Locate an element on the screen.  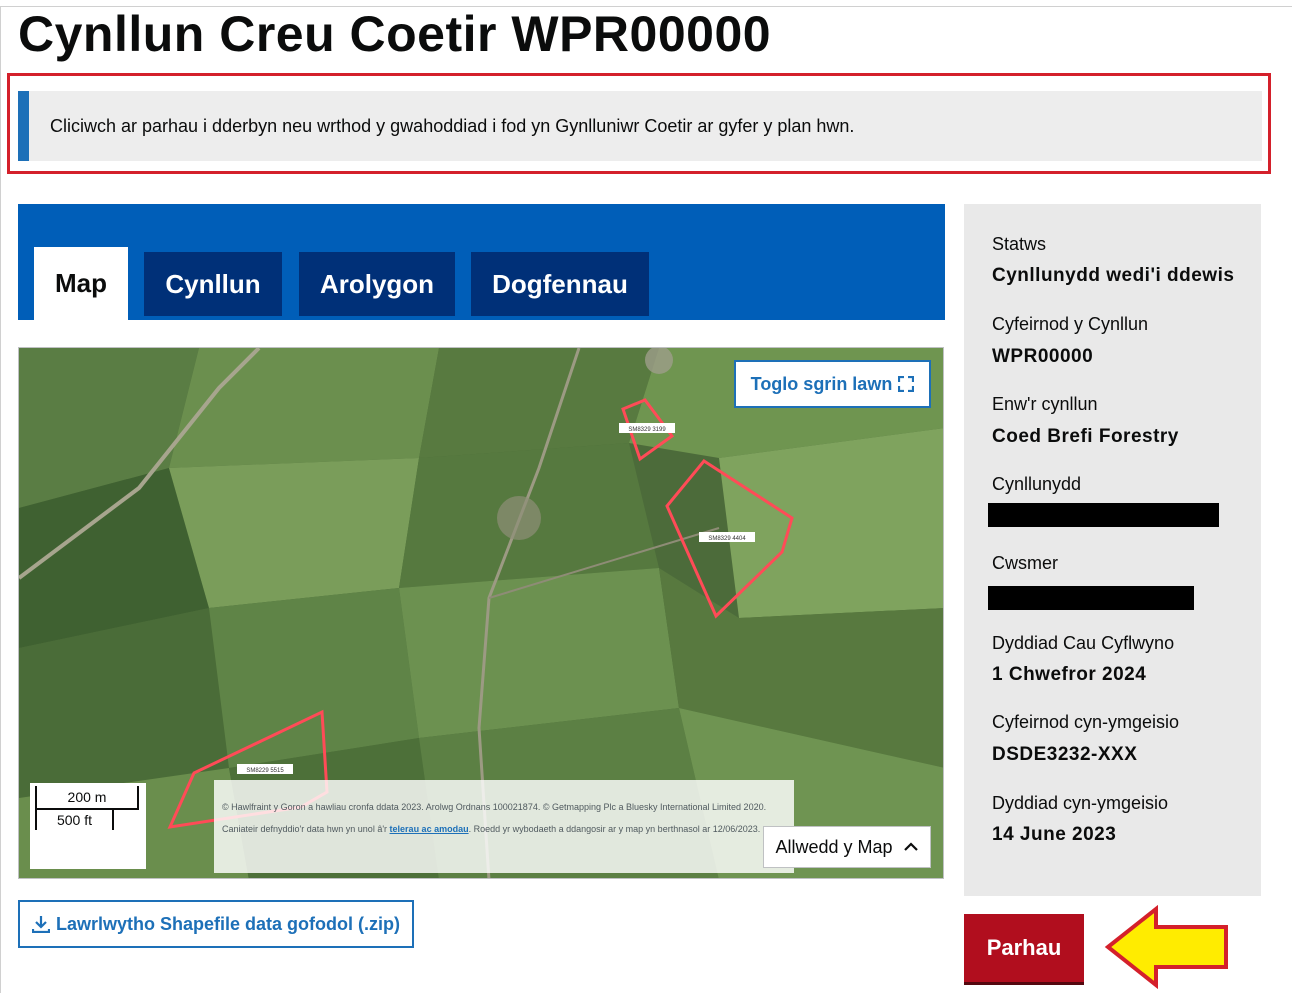
map-legend-button: Allwedd y Map is located at coordinates (847, 847).